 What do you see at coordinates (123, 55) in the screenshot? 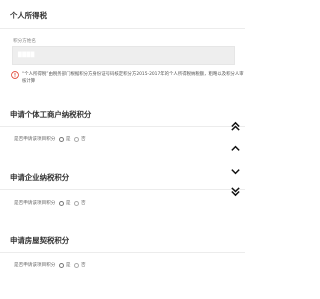
I see `name-field: ████` at bounding box center [123, 55].